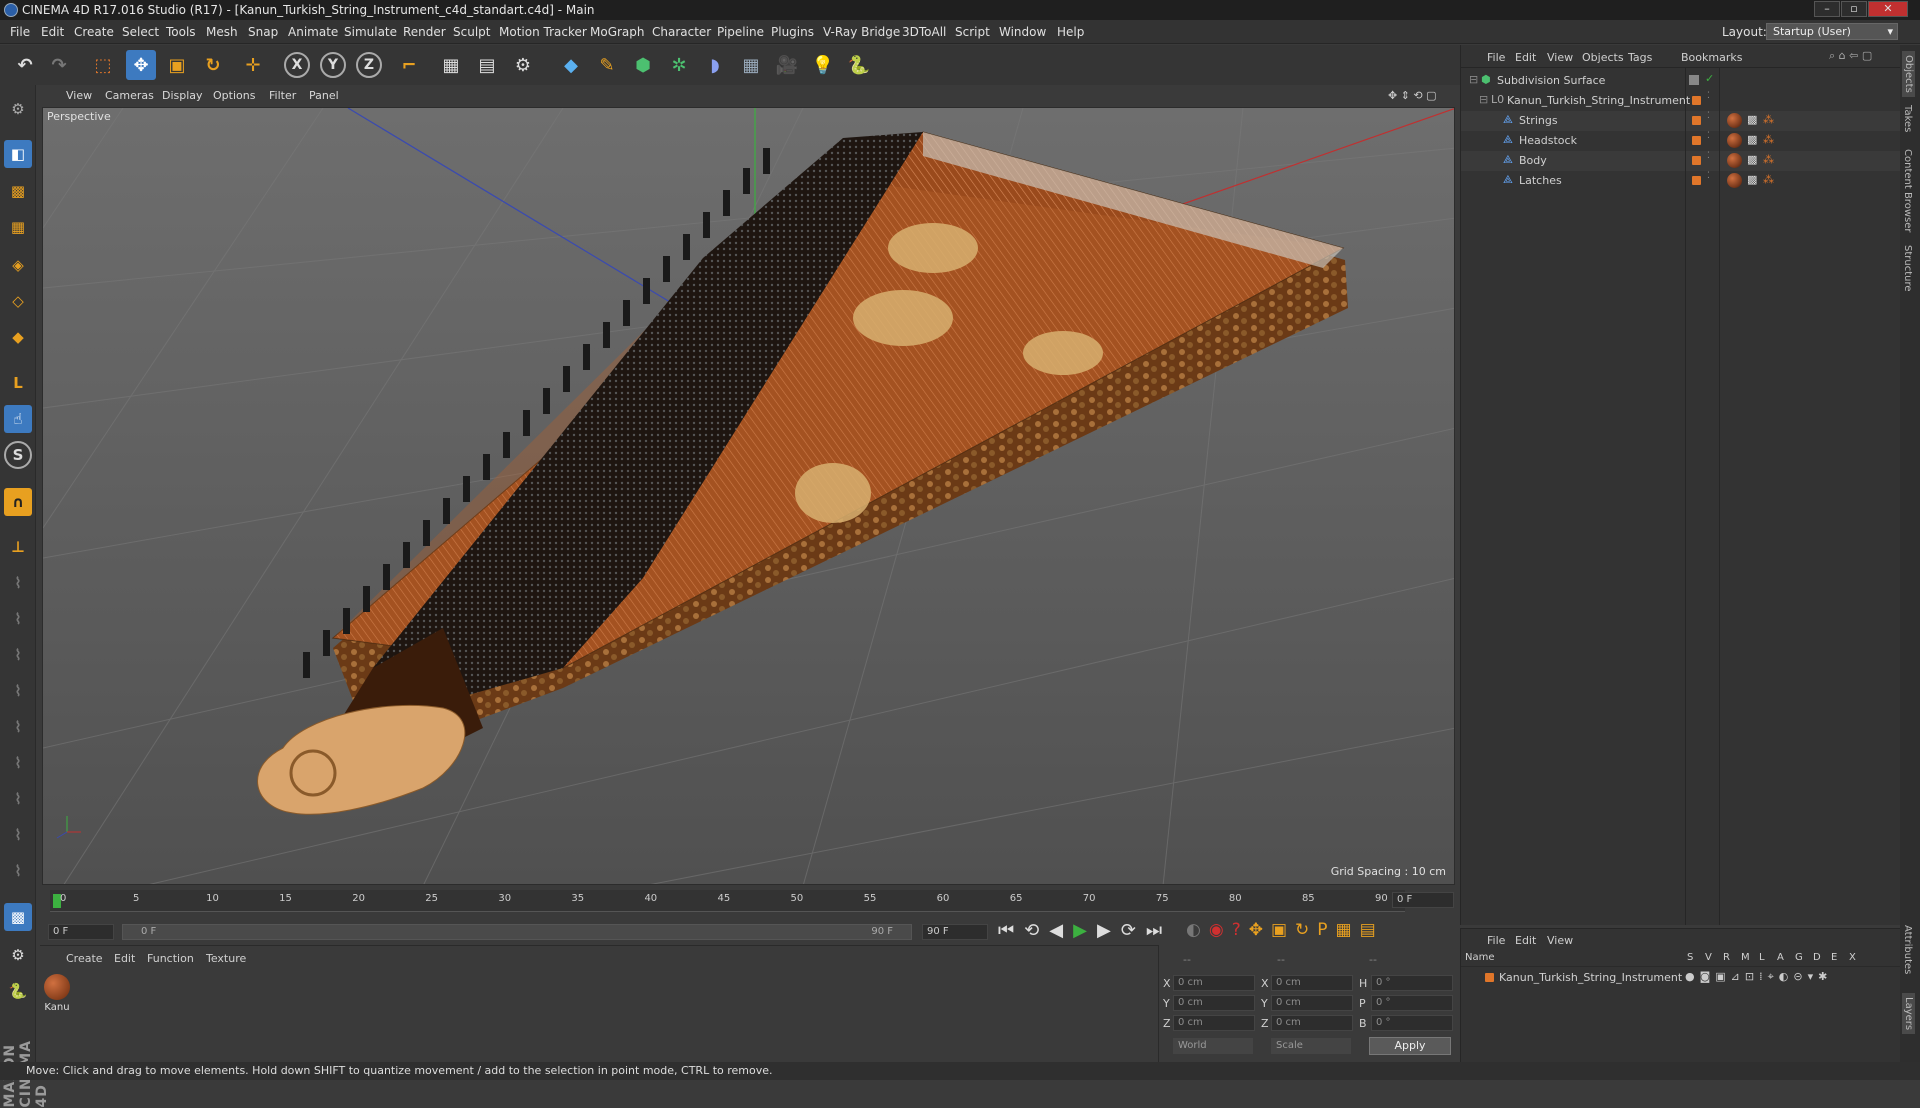 The image size is (1920, 1108). Describe the element at coordinates (234, 95) in the screenshot. I see `viewport-menu-options: Options` at that location.